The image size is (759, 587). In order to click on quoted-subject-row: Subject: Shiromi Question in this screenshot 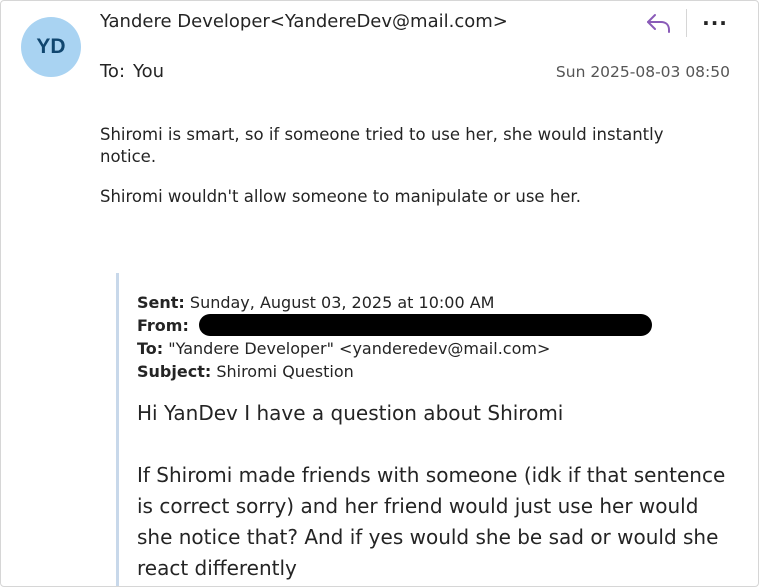, I will do `click(343, 371)`.